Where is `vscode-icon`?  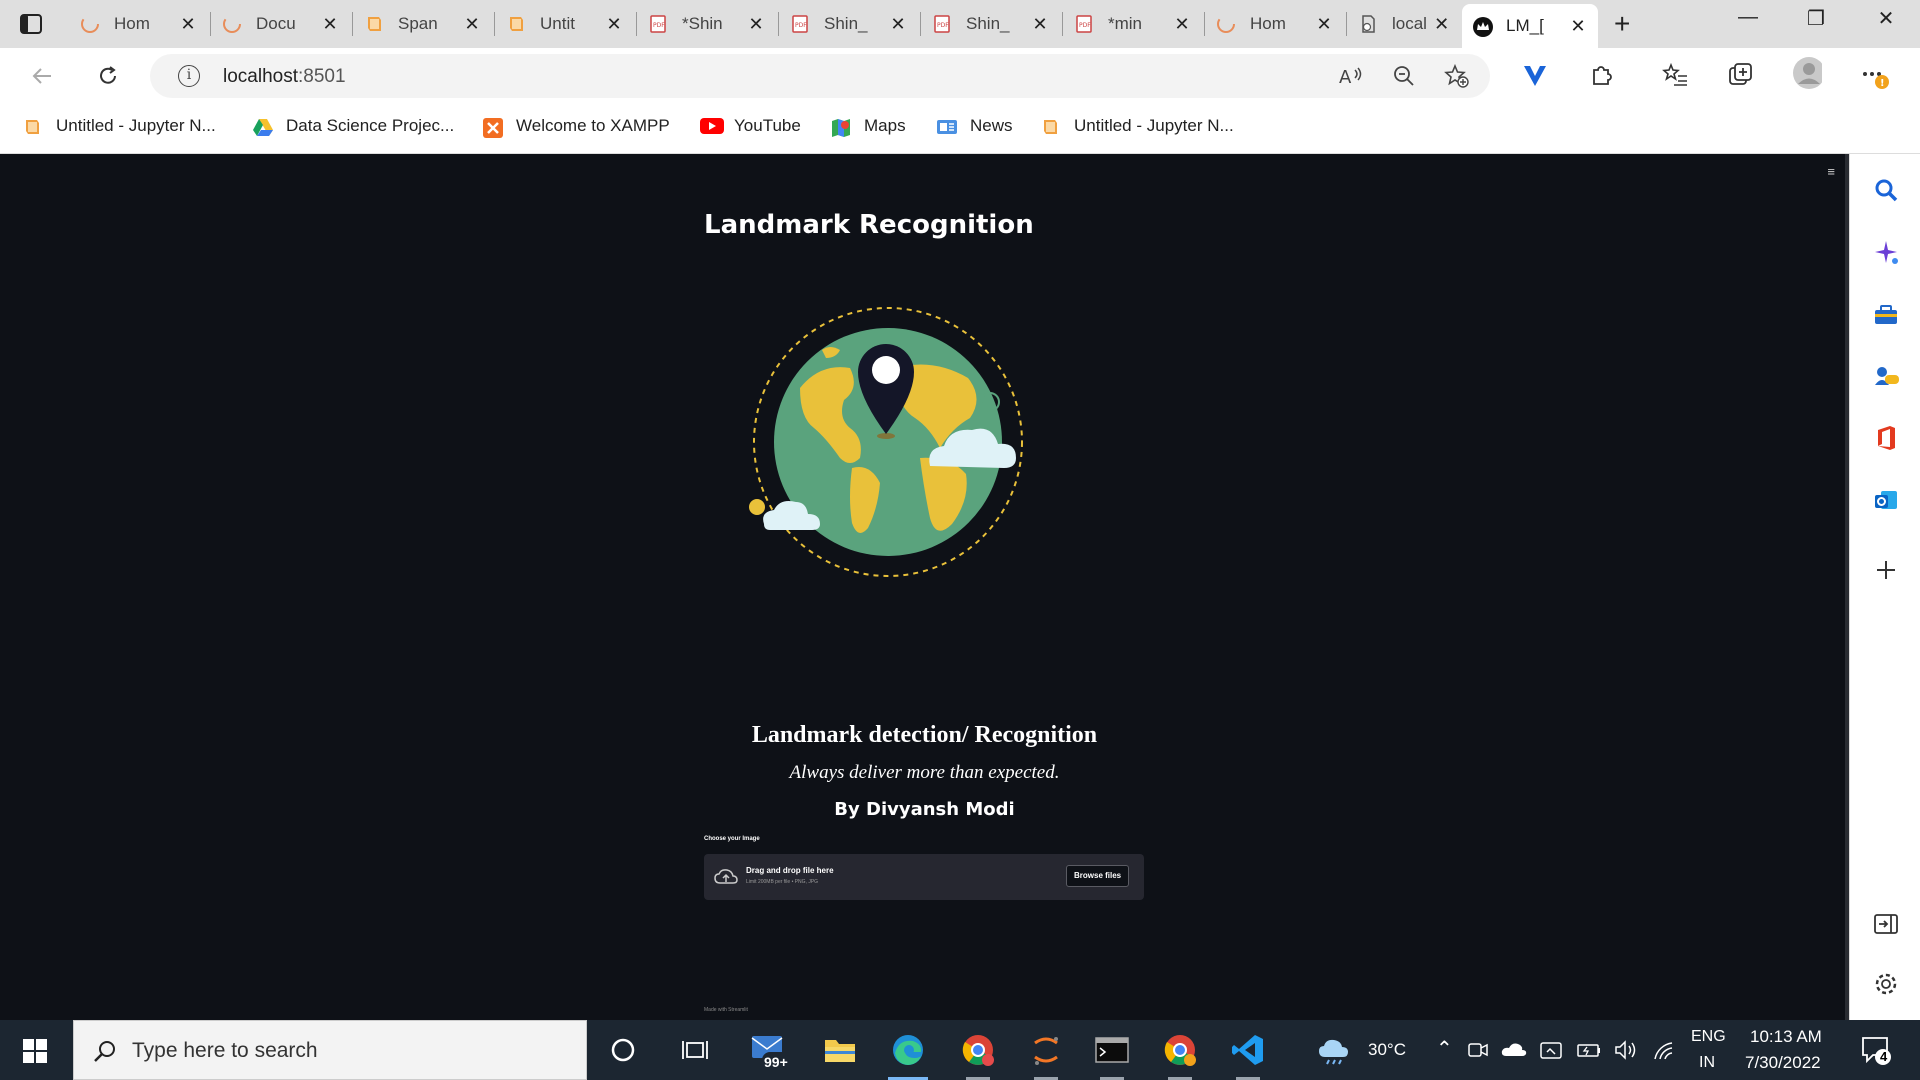
vscode-icon is located at coordinates (1248, 1055).